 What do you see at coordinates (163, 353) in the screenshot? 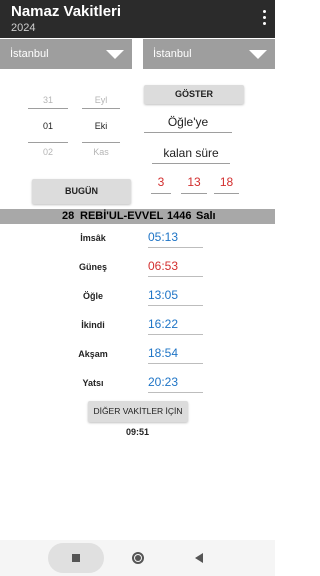
I see `prayer-time-value: 18:54` at bounding box center [163, 353].